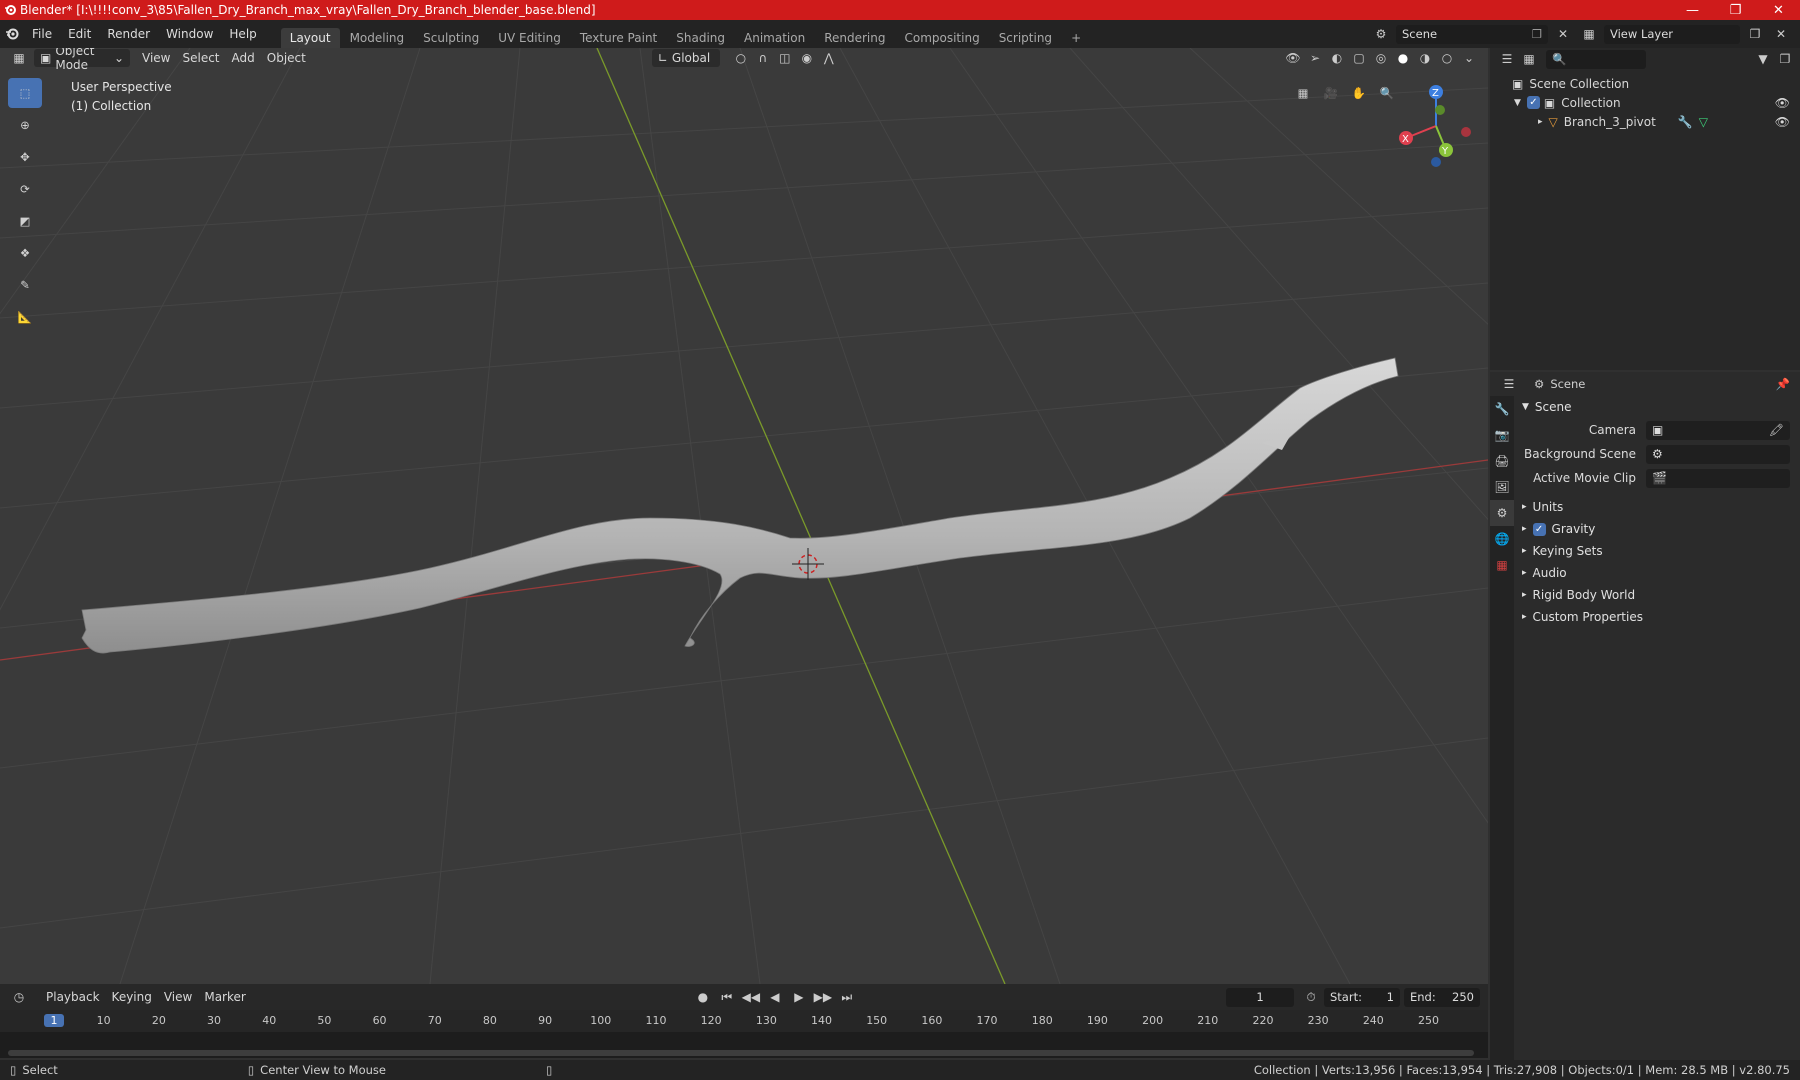  What do you see at coordinates (1440, 110) in the screenshot?
I see `gizmo-neg-y` at bounding box center [1440, 110].